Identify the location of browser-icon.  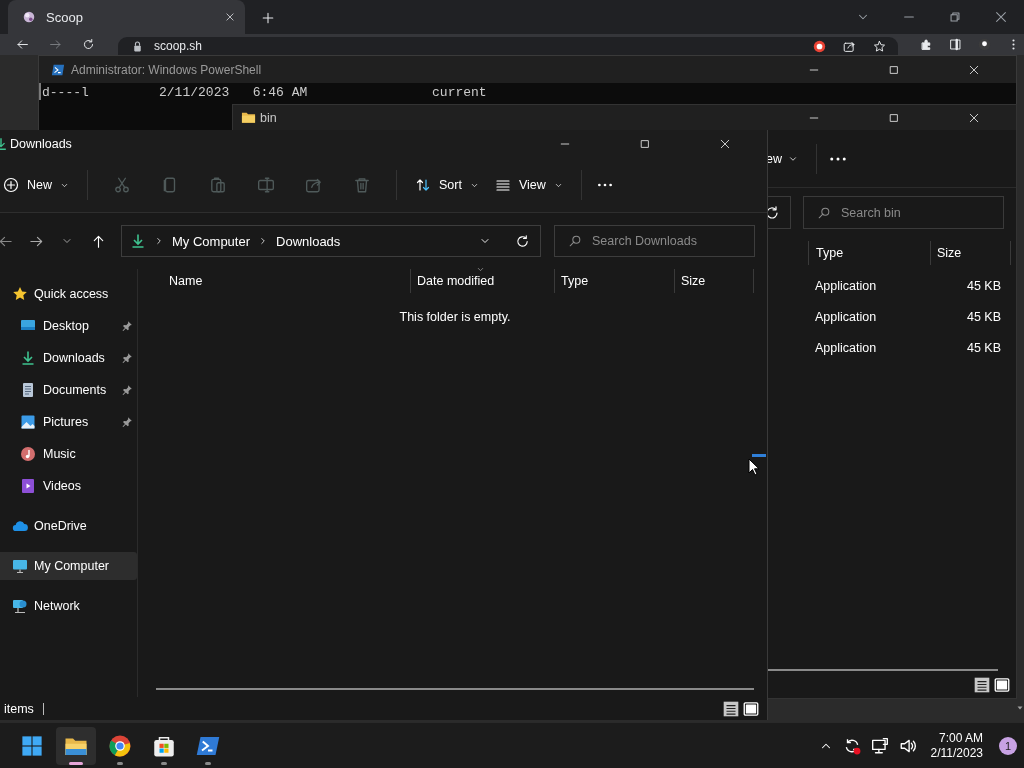
(120, 746).